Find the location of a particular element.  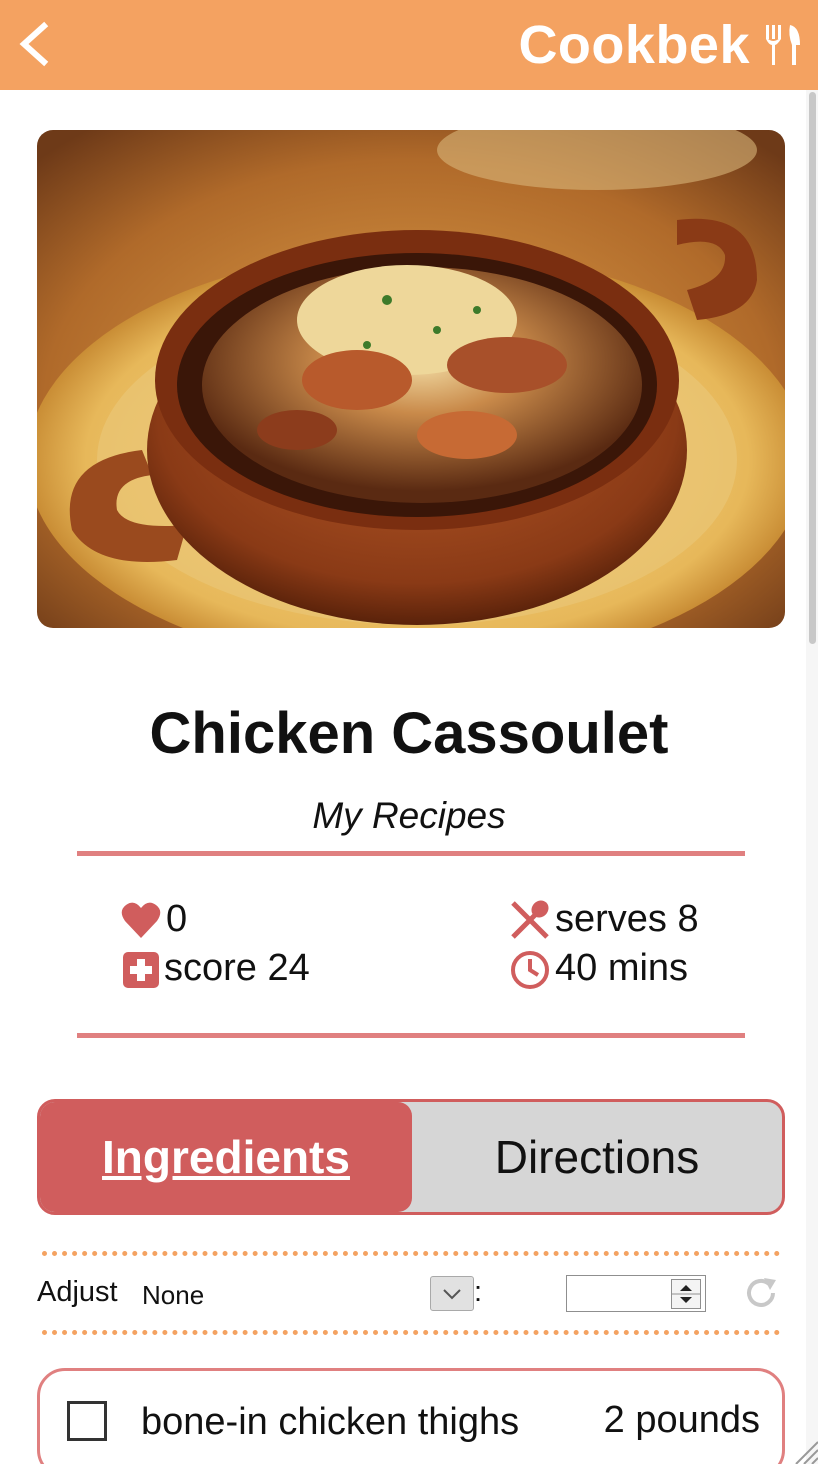

dotted-divider-top is located at coordinates (411, 1253).